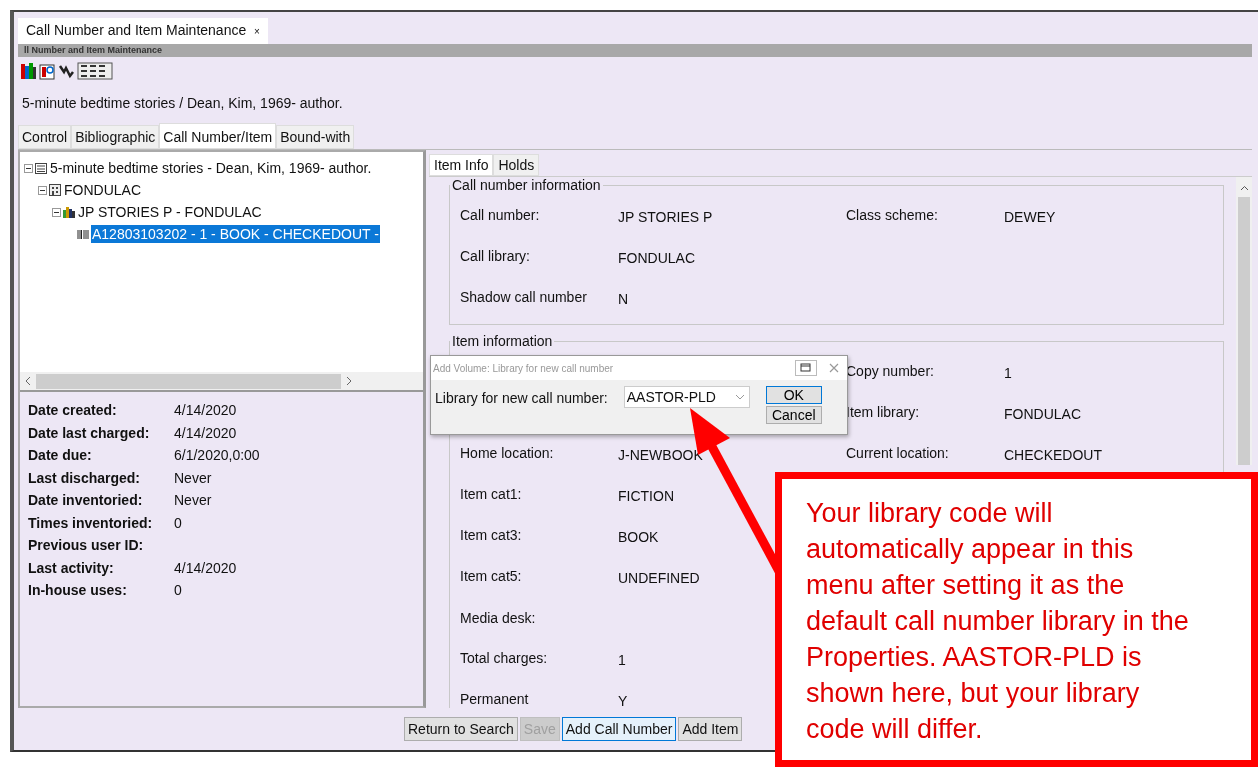 The image size is (1258, 767). What do you see at coordinates (491, 576) in the screenshot?
I see `field-label: Item cat5:` at bounding box center [491, 576].